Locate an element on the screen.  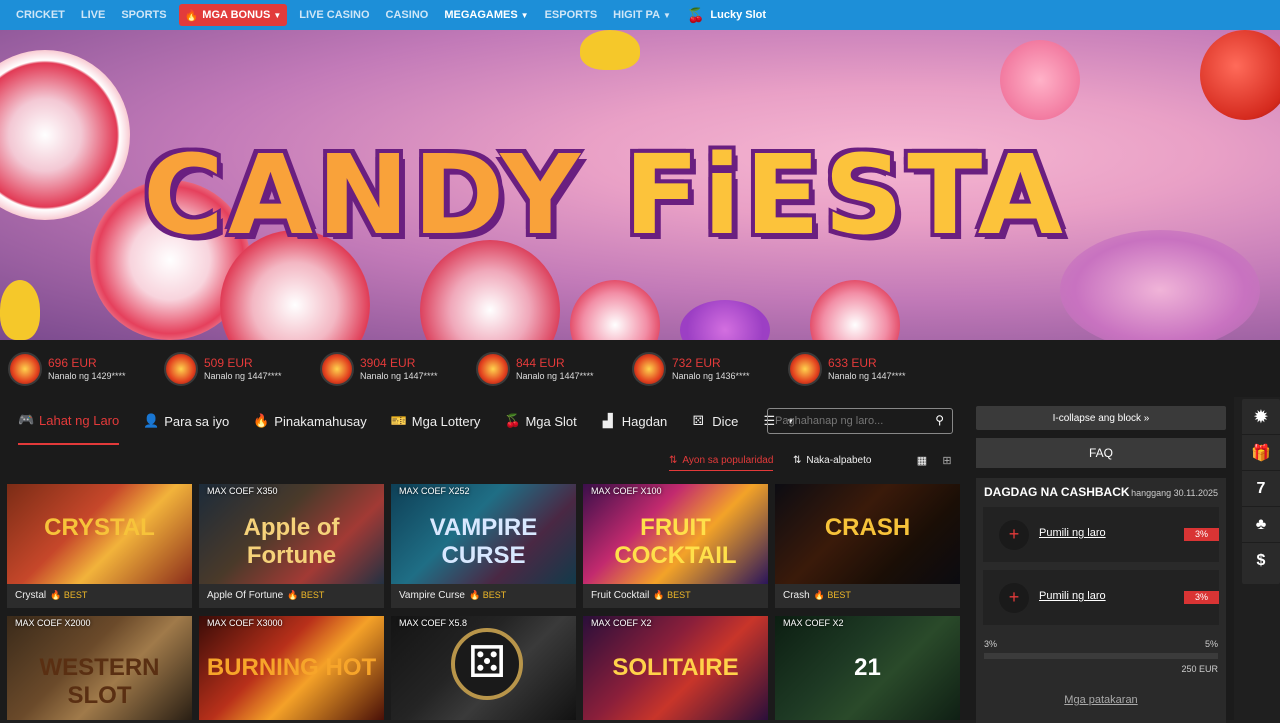
banner-title-word1: CANDY is located at coordinates (364, 195).